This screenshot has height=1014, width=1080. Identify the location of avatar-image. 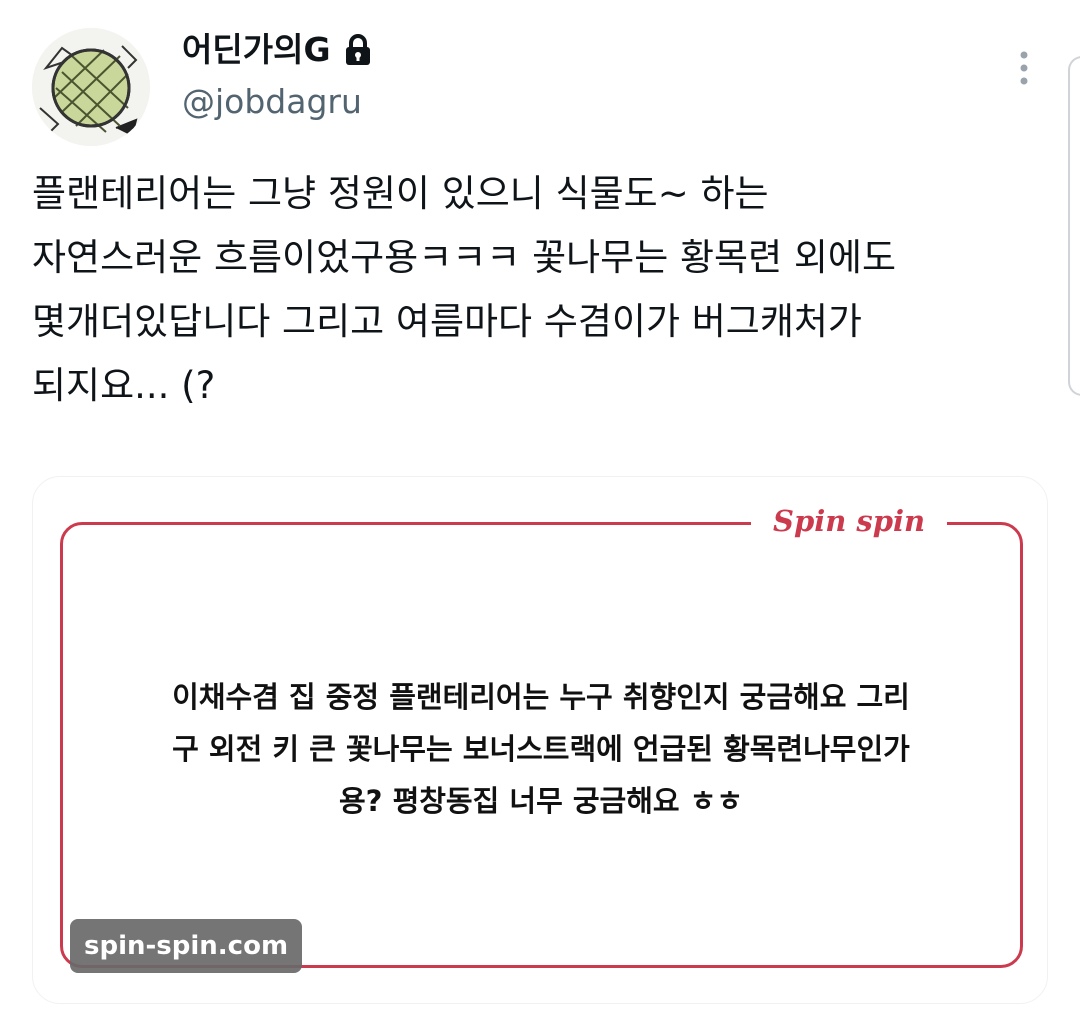
(91, 87).